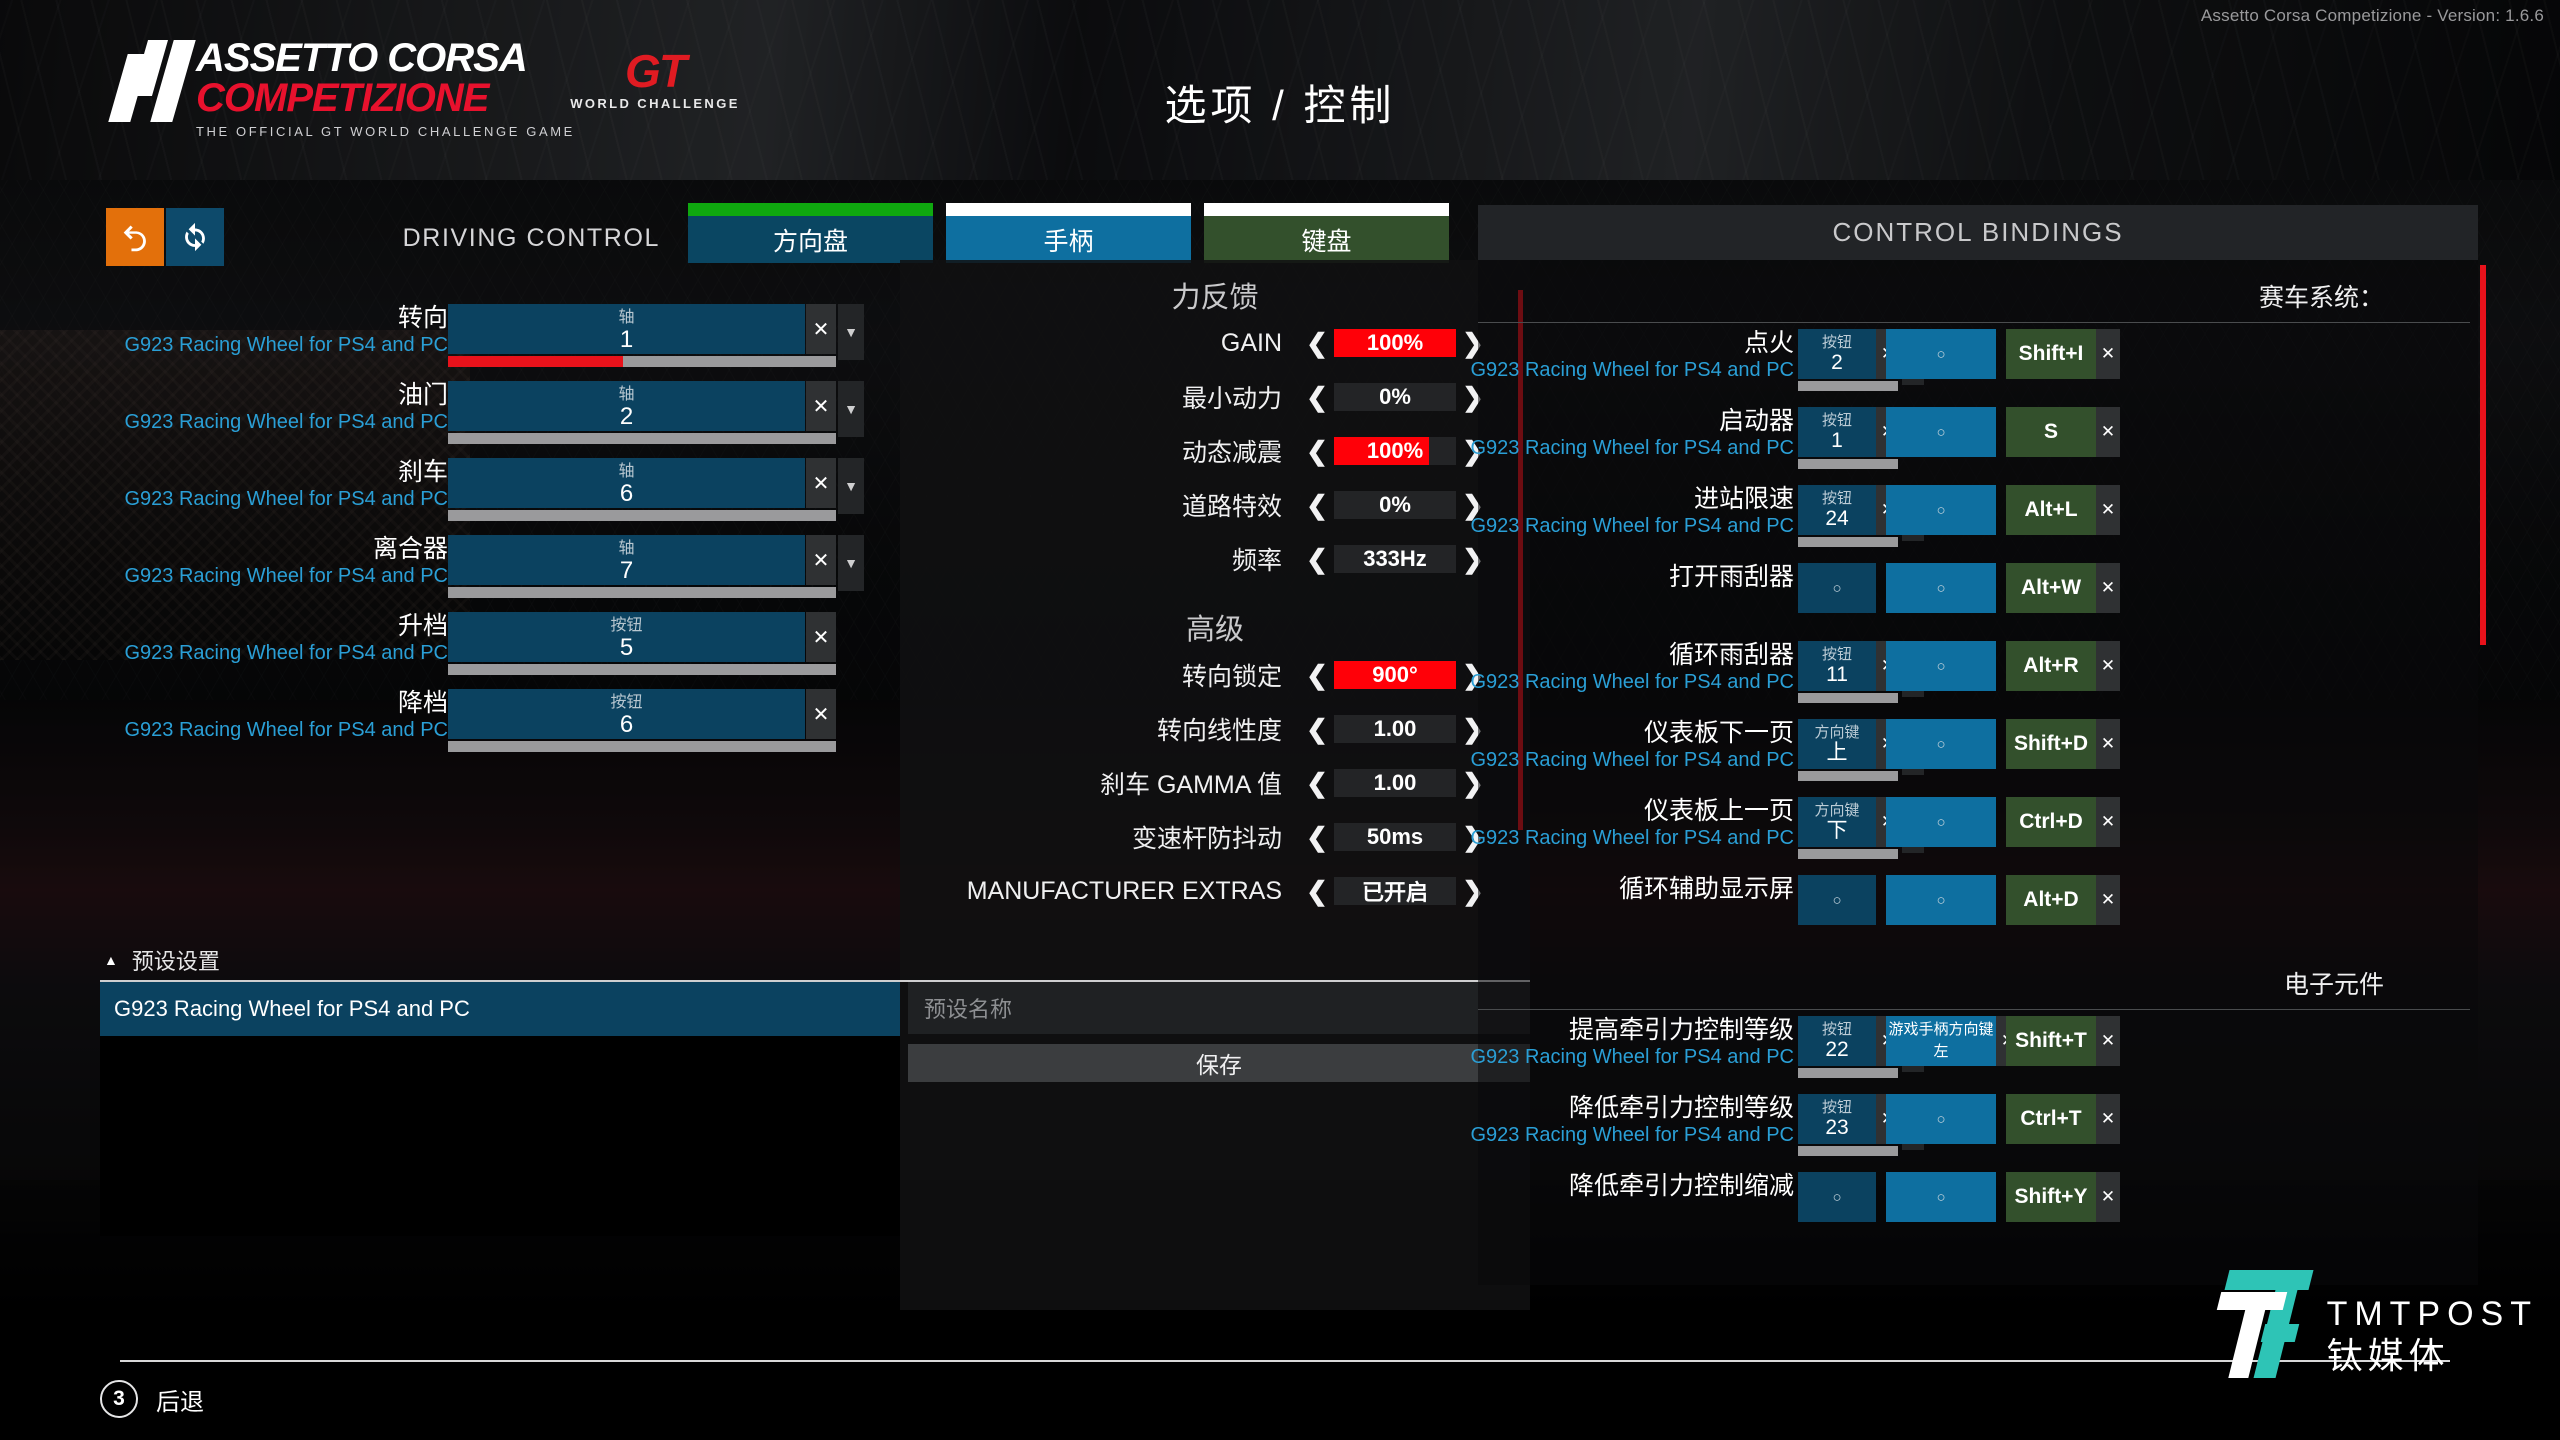 Image resolution: width=2560 pixels, height=1440 pixels. Describe the element at coordinates (1837, 1119) in the screenshot. I see `wheel-binding-button: 按钮 23` at that location.